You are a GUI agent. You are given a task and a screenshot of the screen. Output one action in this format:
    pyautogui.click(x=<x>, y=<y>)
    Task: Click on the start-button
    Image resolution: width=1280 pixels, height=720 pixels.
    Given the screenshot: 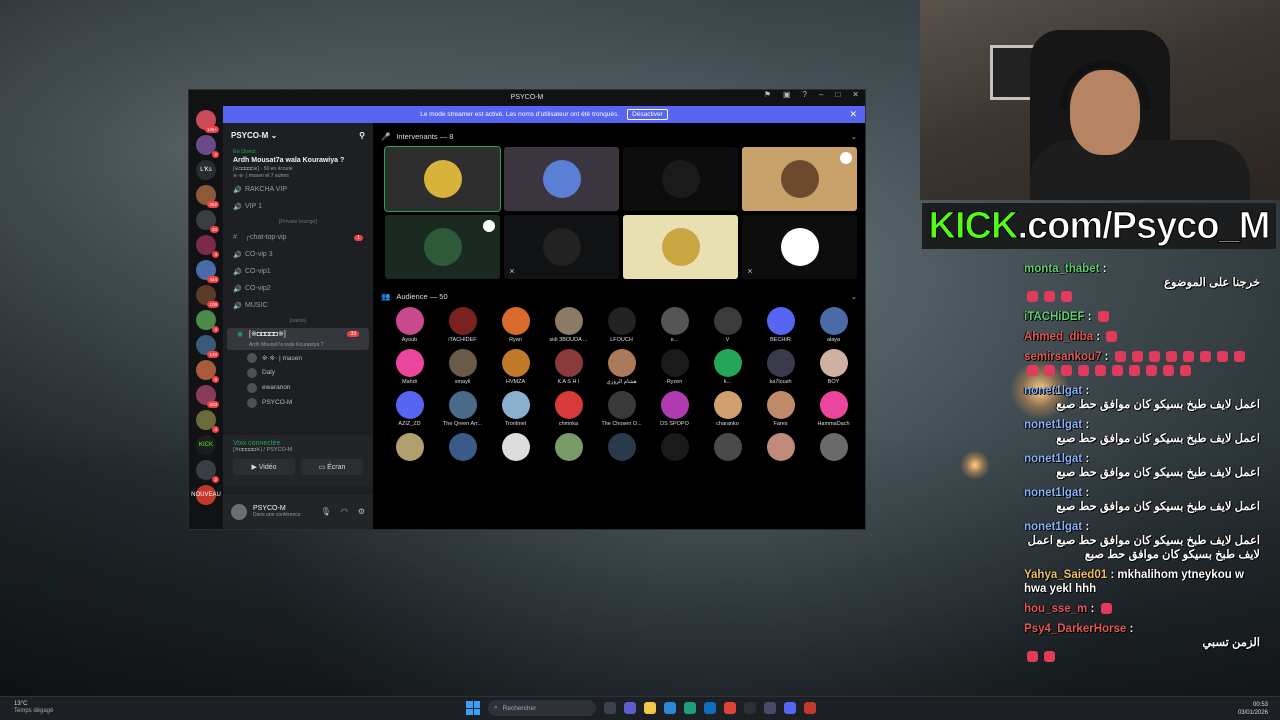 What is the action you would take?
    pyautogui.click(x=473, y=708)
    